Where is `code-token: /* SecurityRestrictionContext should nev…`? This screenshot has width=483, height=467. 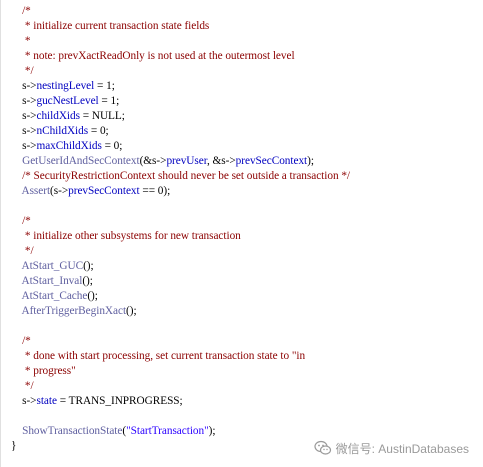 code-token: /* SecurityRestrictionContext should nev… is located at coordinates (181, 176).